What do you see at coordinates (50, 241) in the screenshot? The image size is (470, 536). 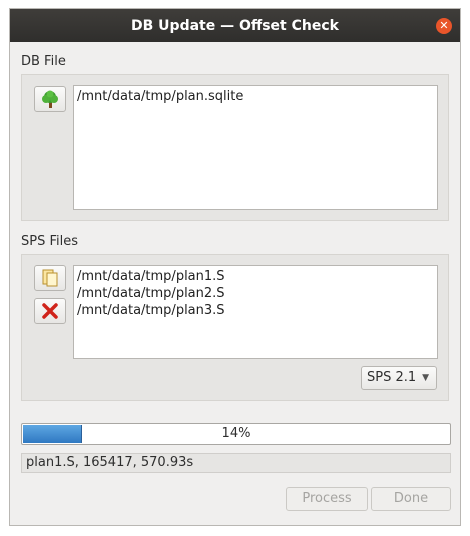 I see `sps-files-label: SPS Files` at bounding box center [50, 241].